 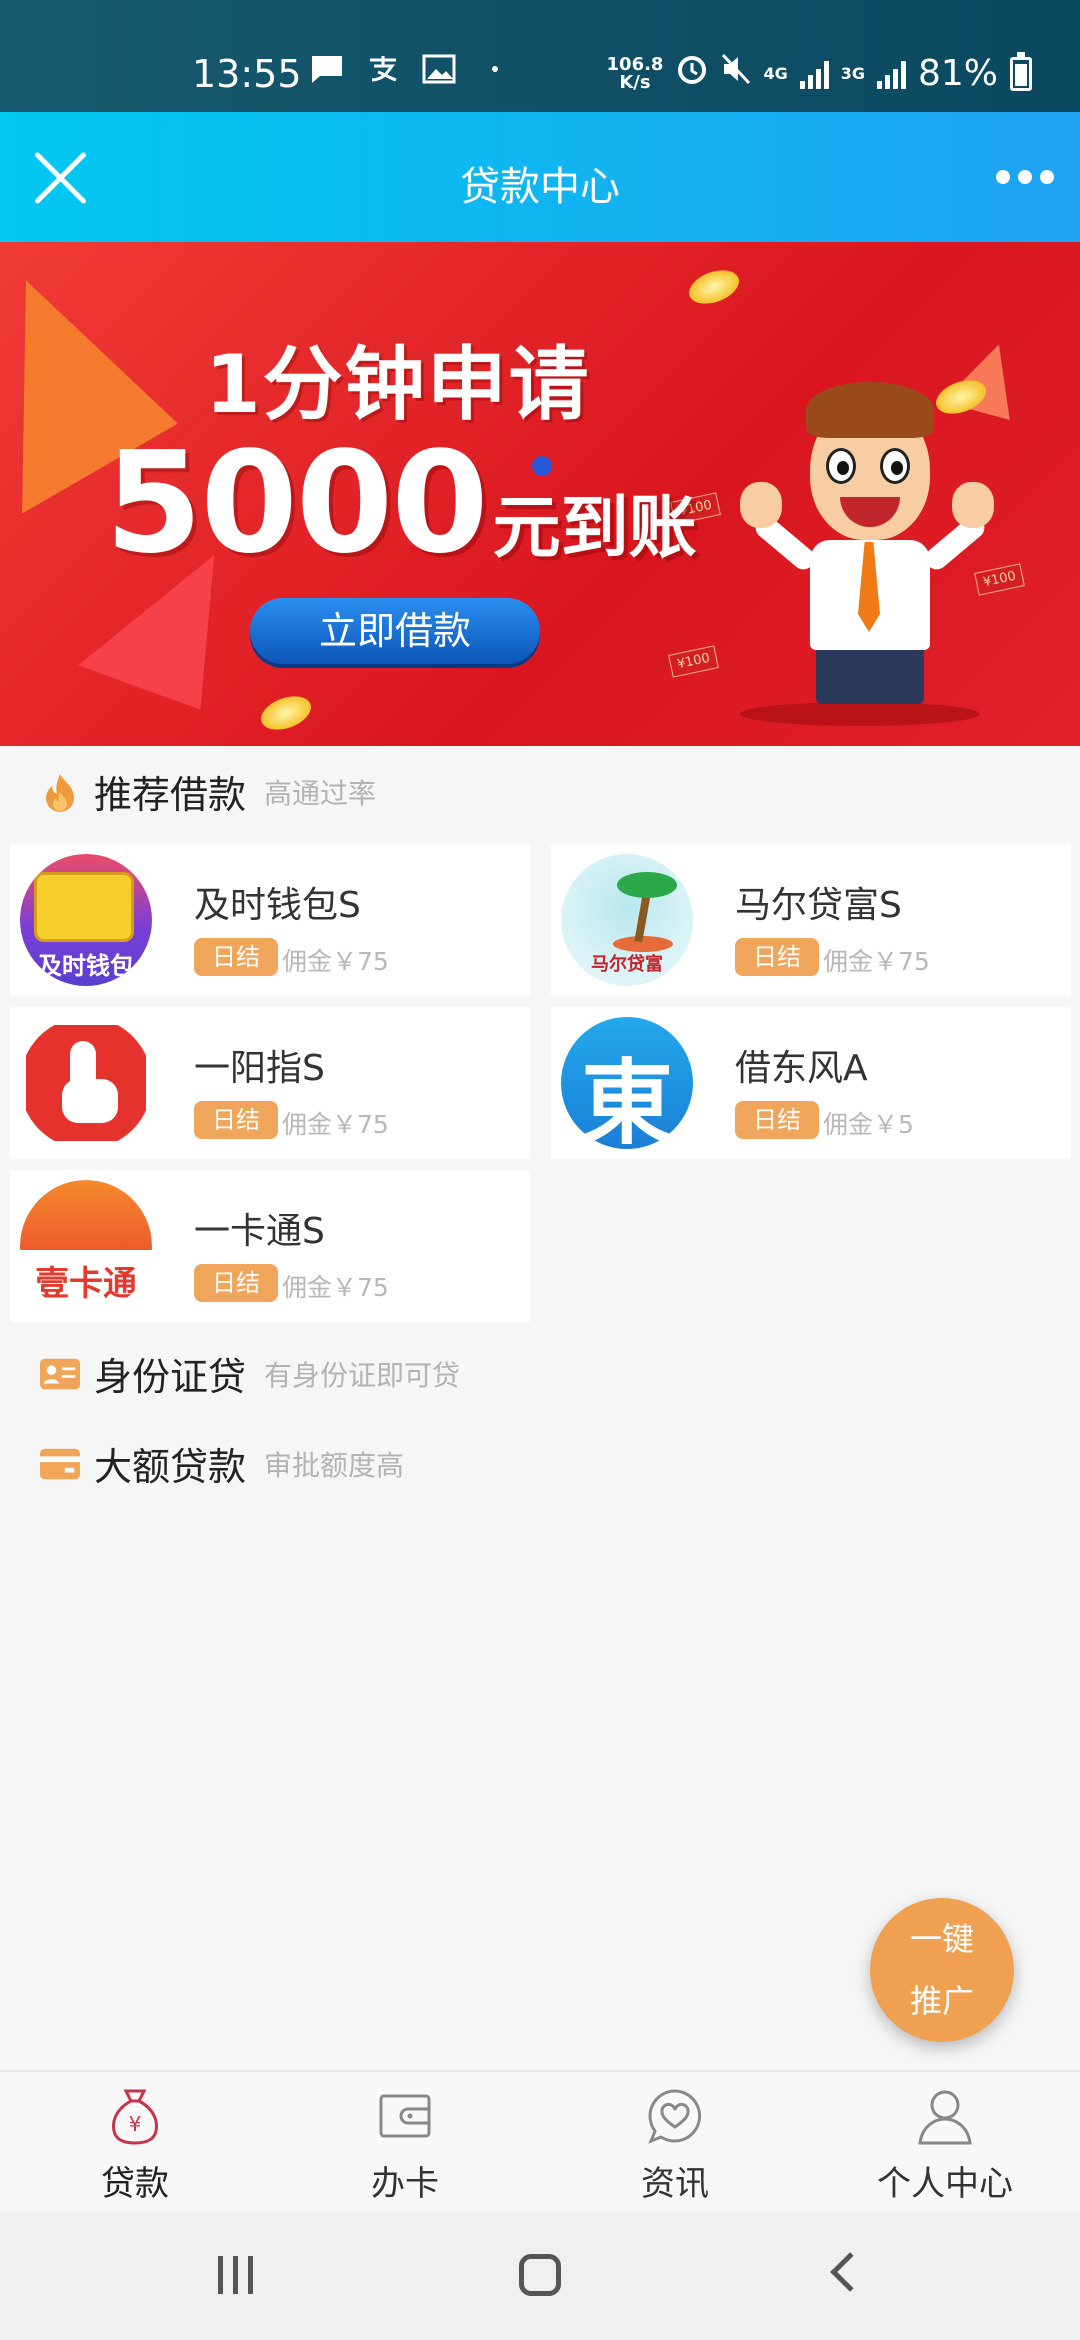 I want to click on banner-amount: 5000, so click(x=297, y=503).